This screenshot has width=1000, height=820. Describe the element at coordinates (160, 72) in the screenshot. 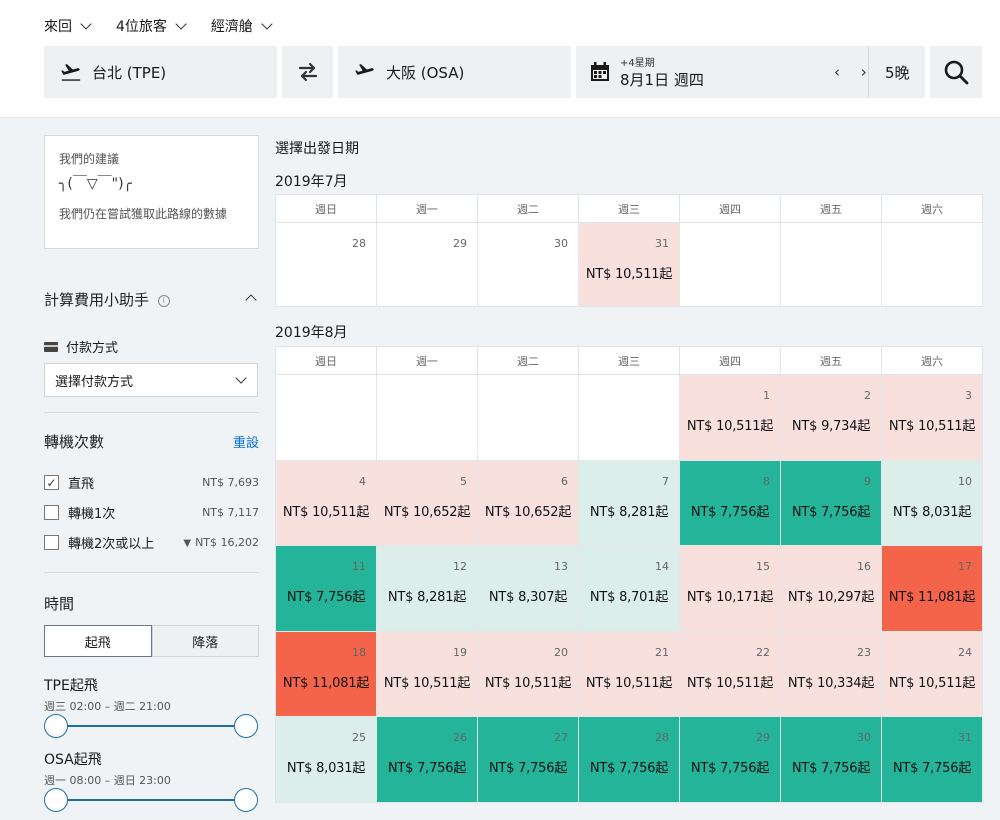

I see `origin-field: 台北 (TPE)` at that location.